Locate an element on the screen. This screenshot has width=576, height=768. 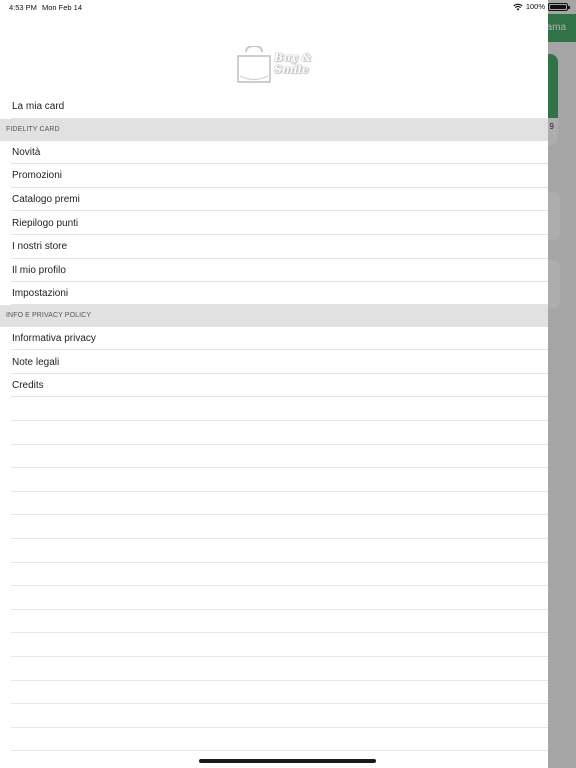
menu-item-note-legali: Note legali is located at coordinates (274, 362).